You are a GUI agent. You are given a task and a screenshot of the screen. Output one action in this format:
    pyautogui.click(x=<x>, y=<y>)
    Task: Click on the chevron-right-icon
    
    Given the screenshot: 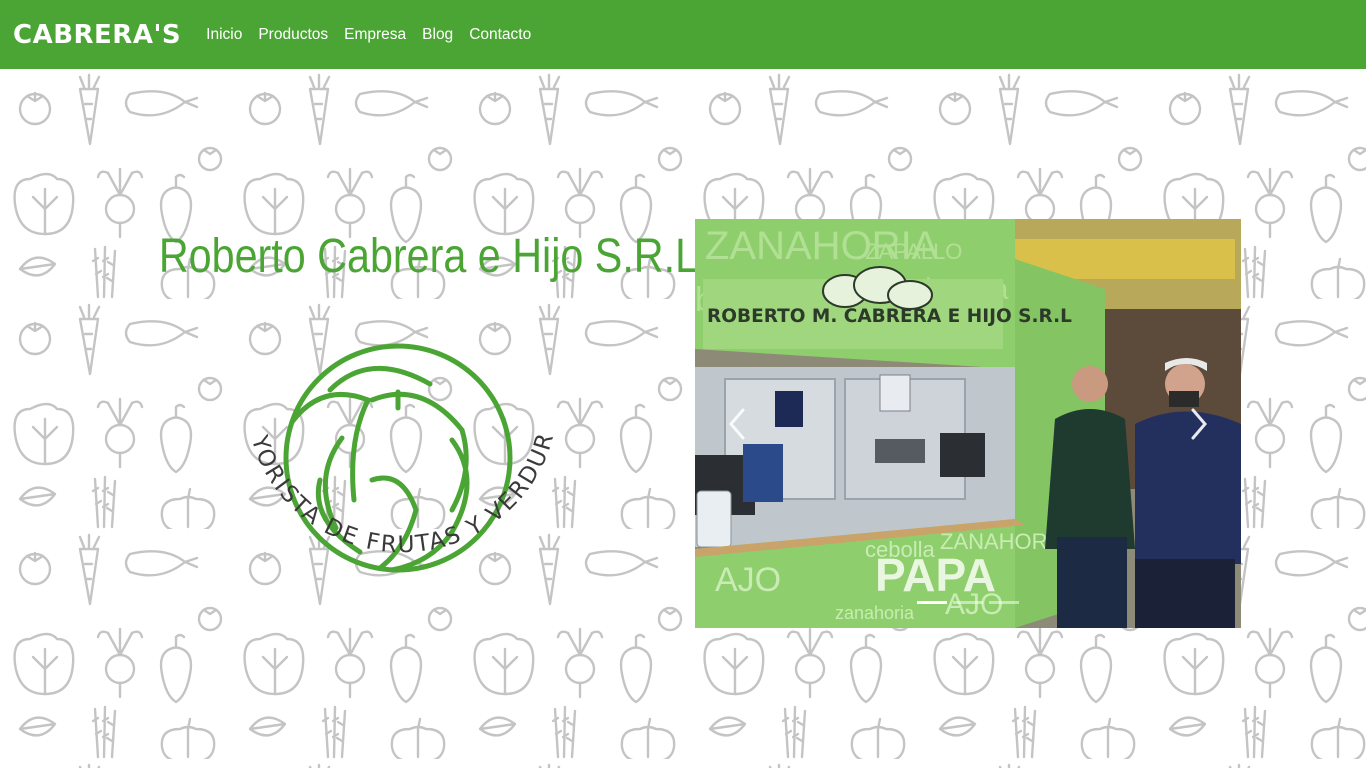 What is the action you would take?
    pyautogui.click(x=1199, y=424)
    